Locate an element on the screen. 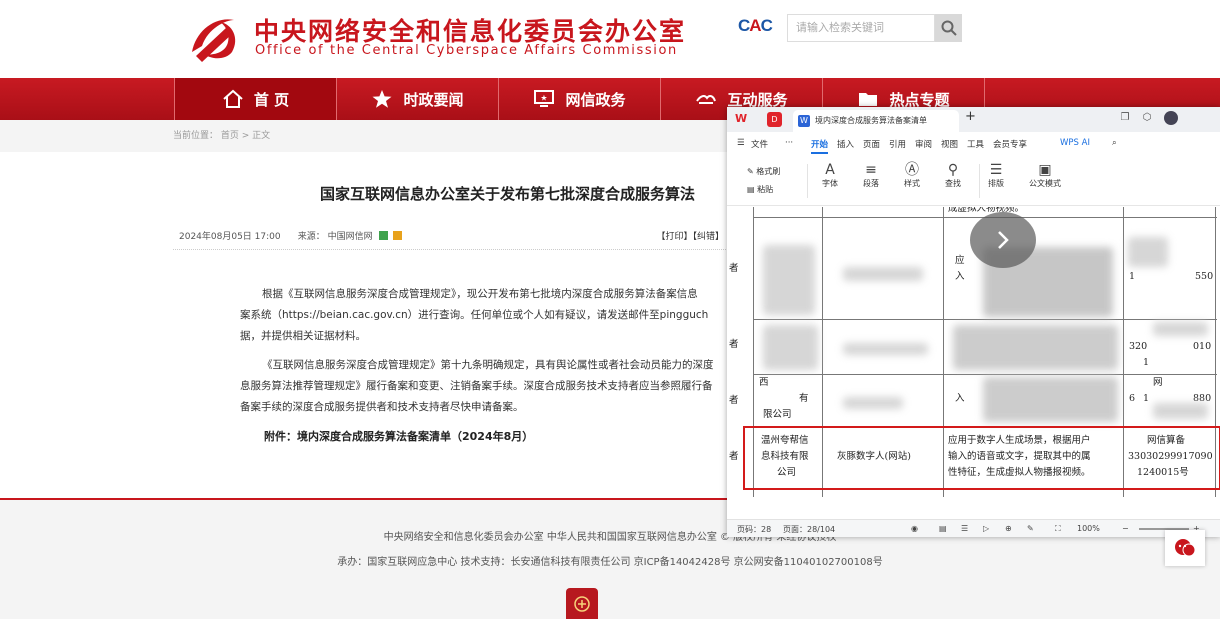  print-correct-links: 【打印】【纠错】 is located at coordinates (690, 235).